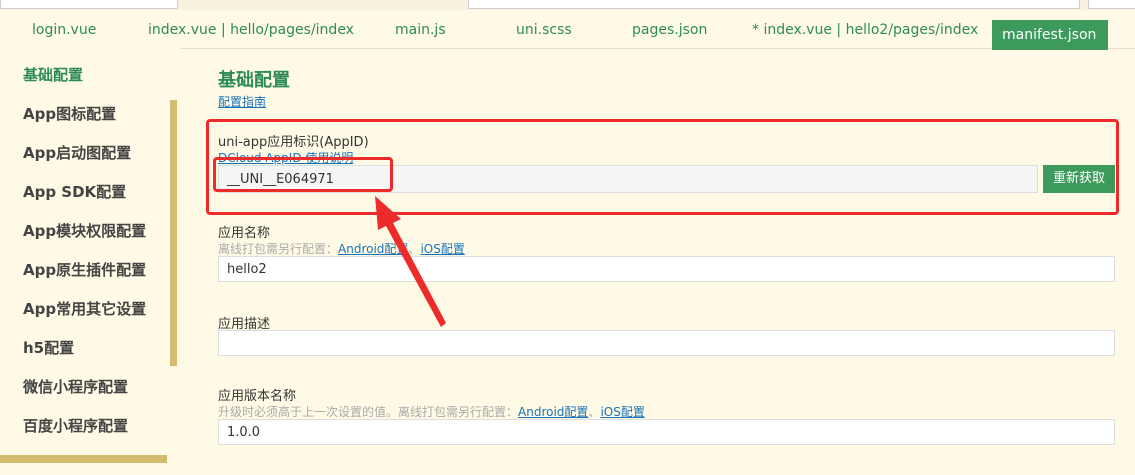 The width and height of the screenshot is (1135, 475). What do you see at coordinates (84, 269) in the screenshot?
I see `sidebar-item-app-native-plugins: App原生插件配置` at bounding box center [84, 269].